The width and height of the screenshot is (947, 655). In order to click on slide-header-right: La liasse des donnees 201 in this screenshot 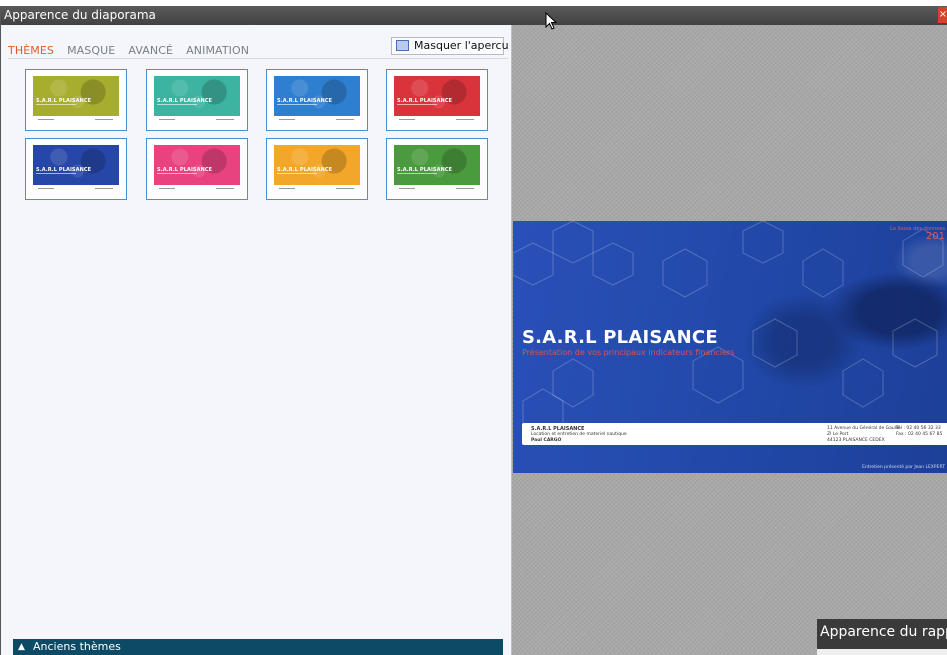, I will do `click(917, 234)`.